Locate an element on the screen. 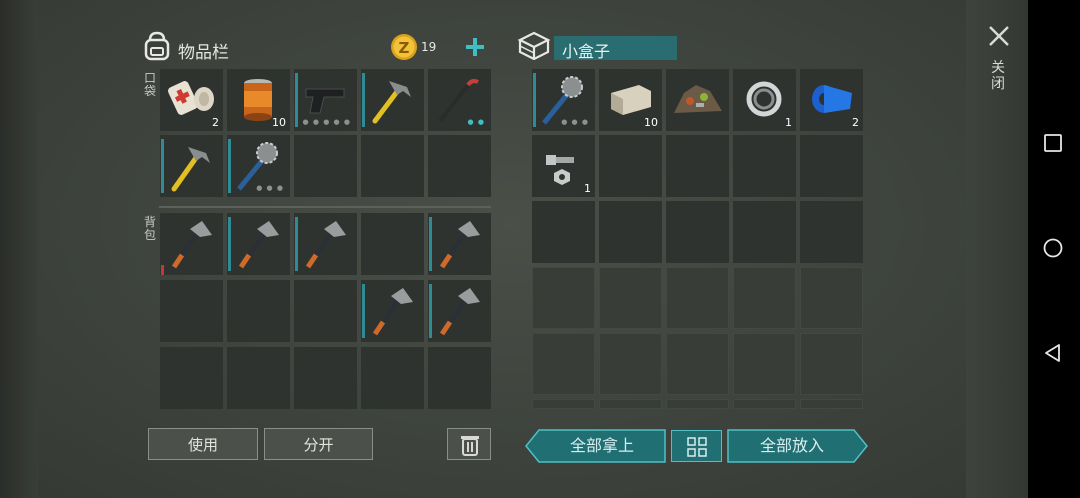 The height and width of the screenshot is (498, 1080). container-slot-stone-brick: 10 is located at coordinates (630, 100).